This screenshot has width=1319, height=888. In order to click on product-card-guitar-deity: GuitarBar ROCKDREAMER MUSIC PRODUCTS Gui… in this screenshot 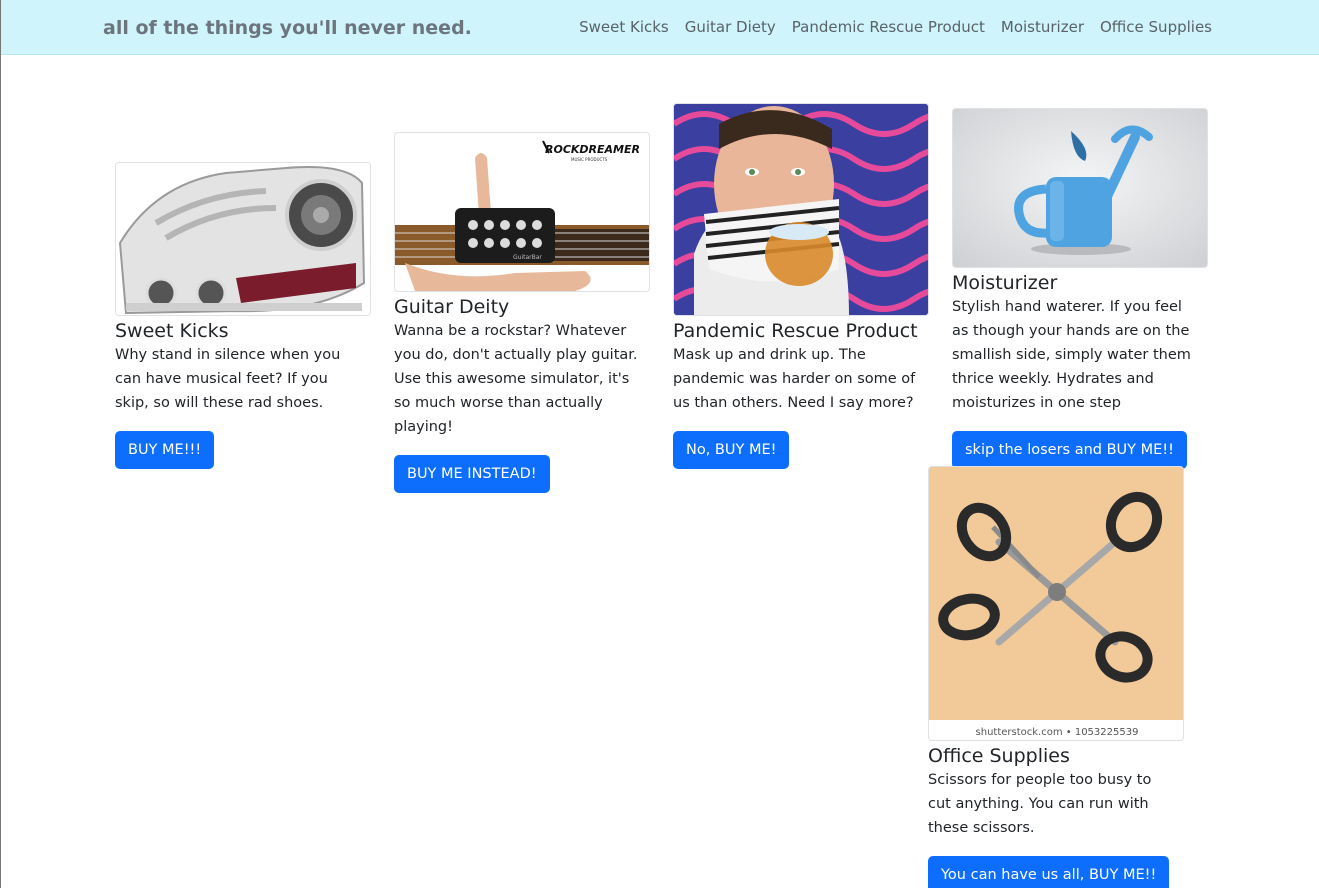, I will do `click(522, 312)`.